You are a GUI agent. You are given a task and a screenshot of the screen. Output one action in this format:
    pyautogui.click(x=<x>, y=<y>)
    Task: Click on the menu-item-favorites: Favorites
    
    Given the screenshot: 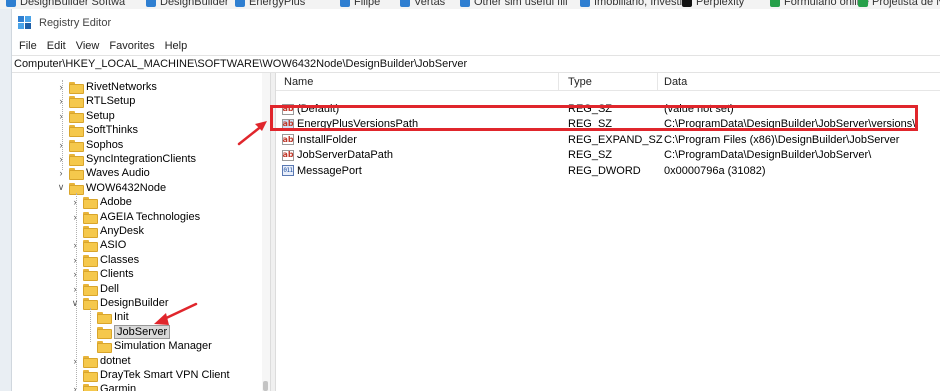 What is the action you would take?
    pyautogui.click(x=131, y=46)
    